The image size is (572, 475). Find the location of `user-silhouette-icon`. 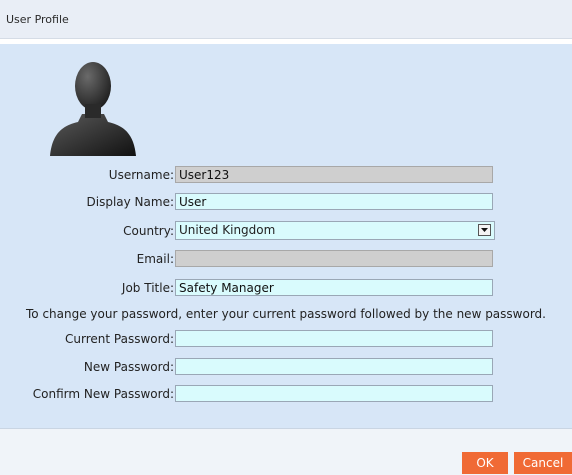

user-silhouette-icon is located at coordinates (93, 109).